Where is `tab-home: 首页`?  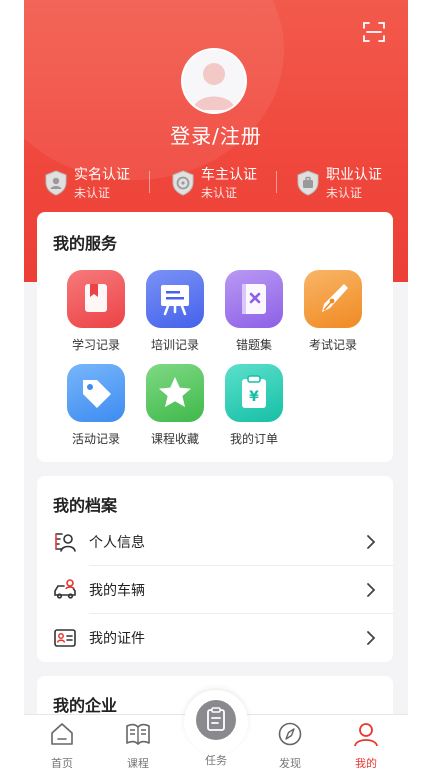 tab-home: 首页 is located at coordinates (62, 744).